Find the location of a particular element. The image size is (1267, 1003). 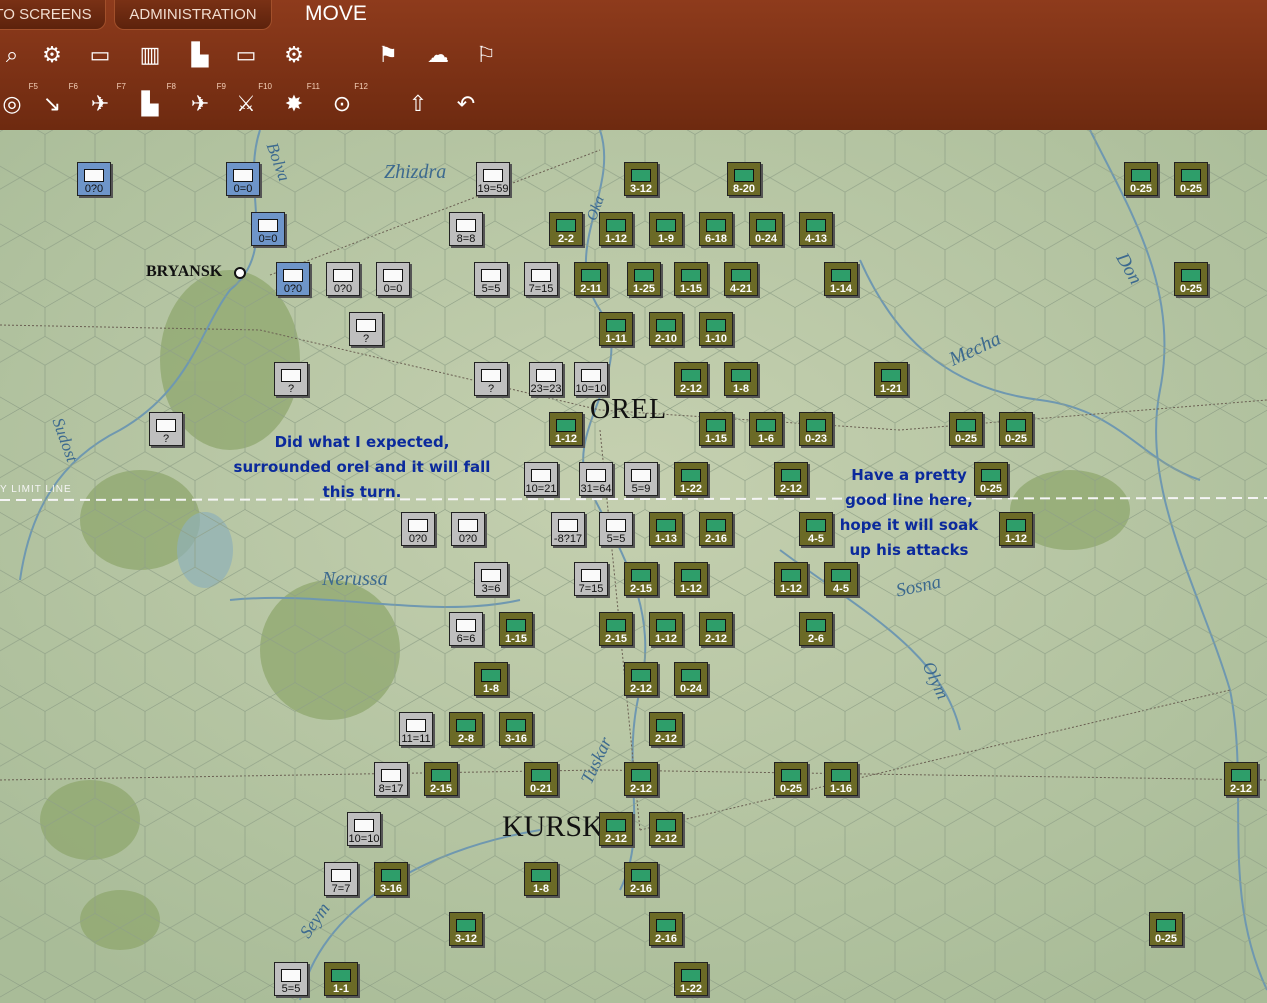

aircraft-button: ✈ F7 is located at coordinates (103, 103).